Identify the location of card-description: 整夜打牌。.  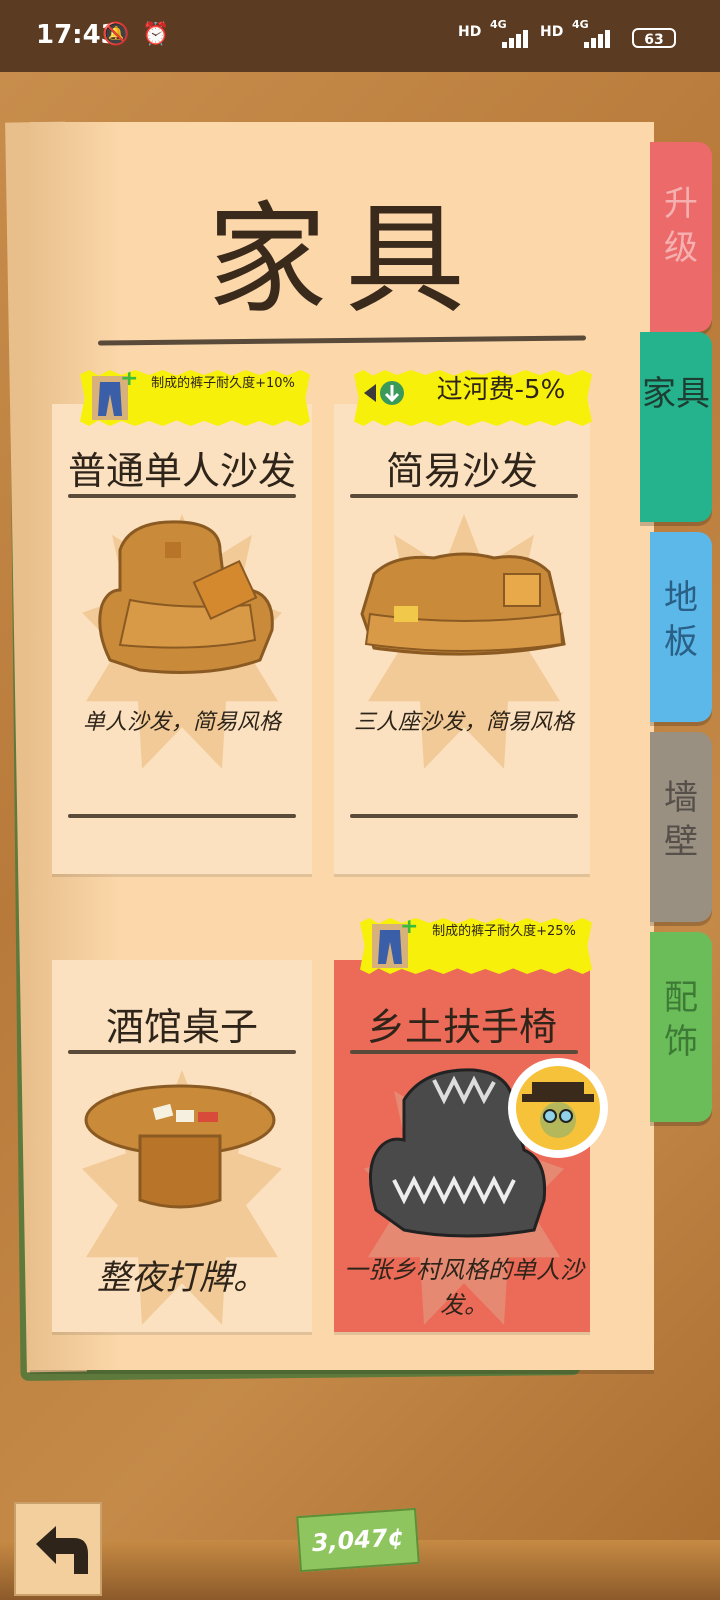
(182, 1278).